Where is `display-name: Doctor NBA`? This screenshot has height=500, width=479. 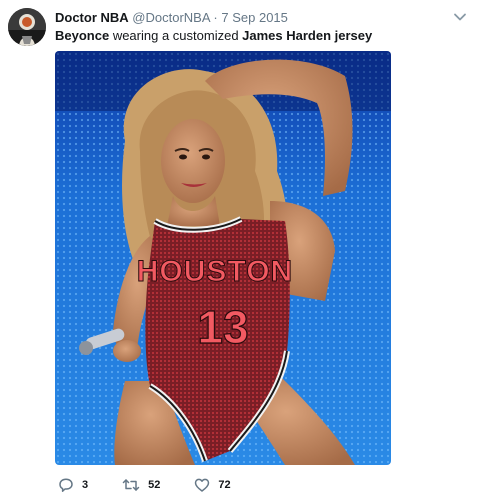 display-name: Doctor NBA is located at coordinates (92, 17).